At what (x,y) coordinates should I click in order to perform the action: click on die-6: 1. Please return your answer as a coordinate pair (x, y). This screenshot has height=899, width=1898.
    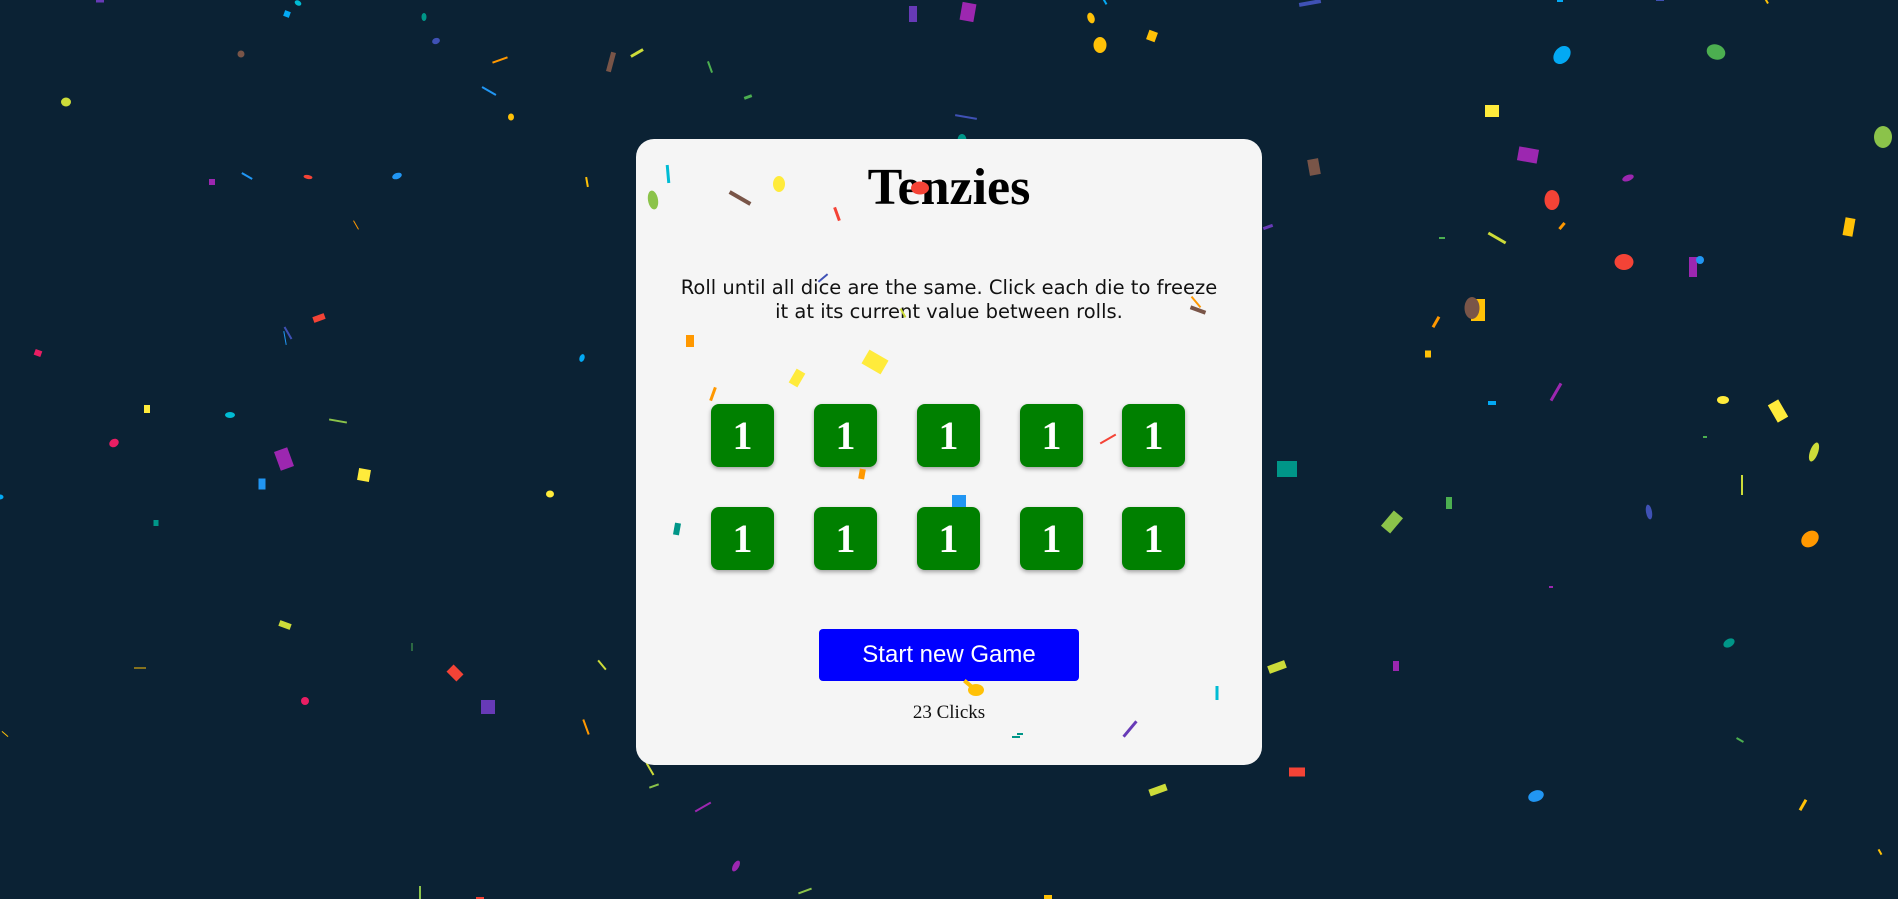
    Looking at the image, I should click on (742, 538).